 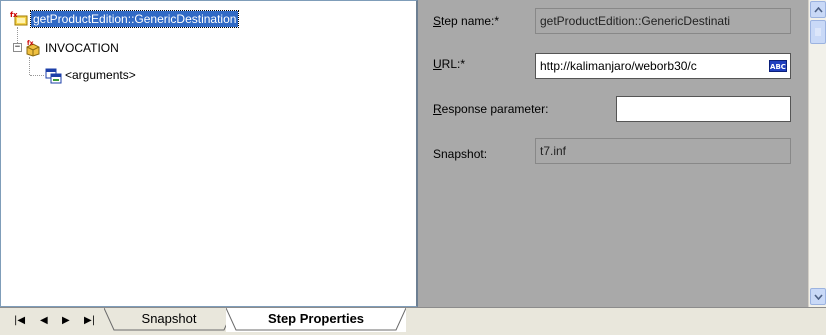 I want to click on tab-step-properties: Step Properties, so click(x=316, y=320).